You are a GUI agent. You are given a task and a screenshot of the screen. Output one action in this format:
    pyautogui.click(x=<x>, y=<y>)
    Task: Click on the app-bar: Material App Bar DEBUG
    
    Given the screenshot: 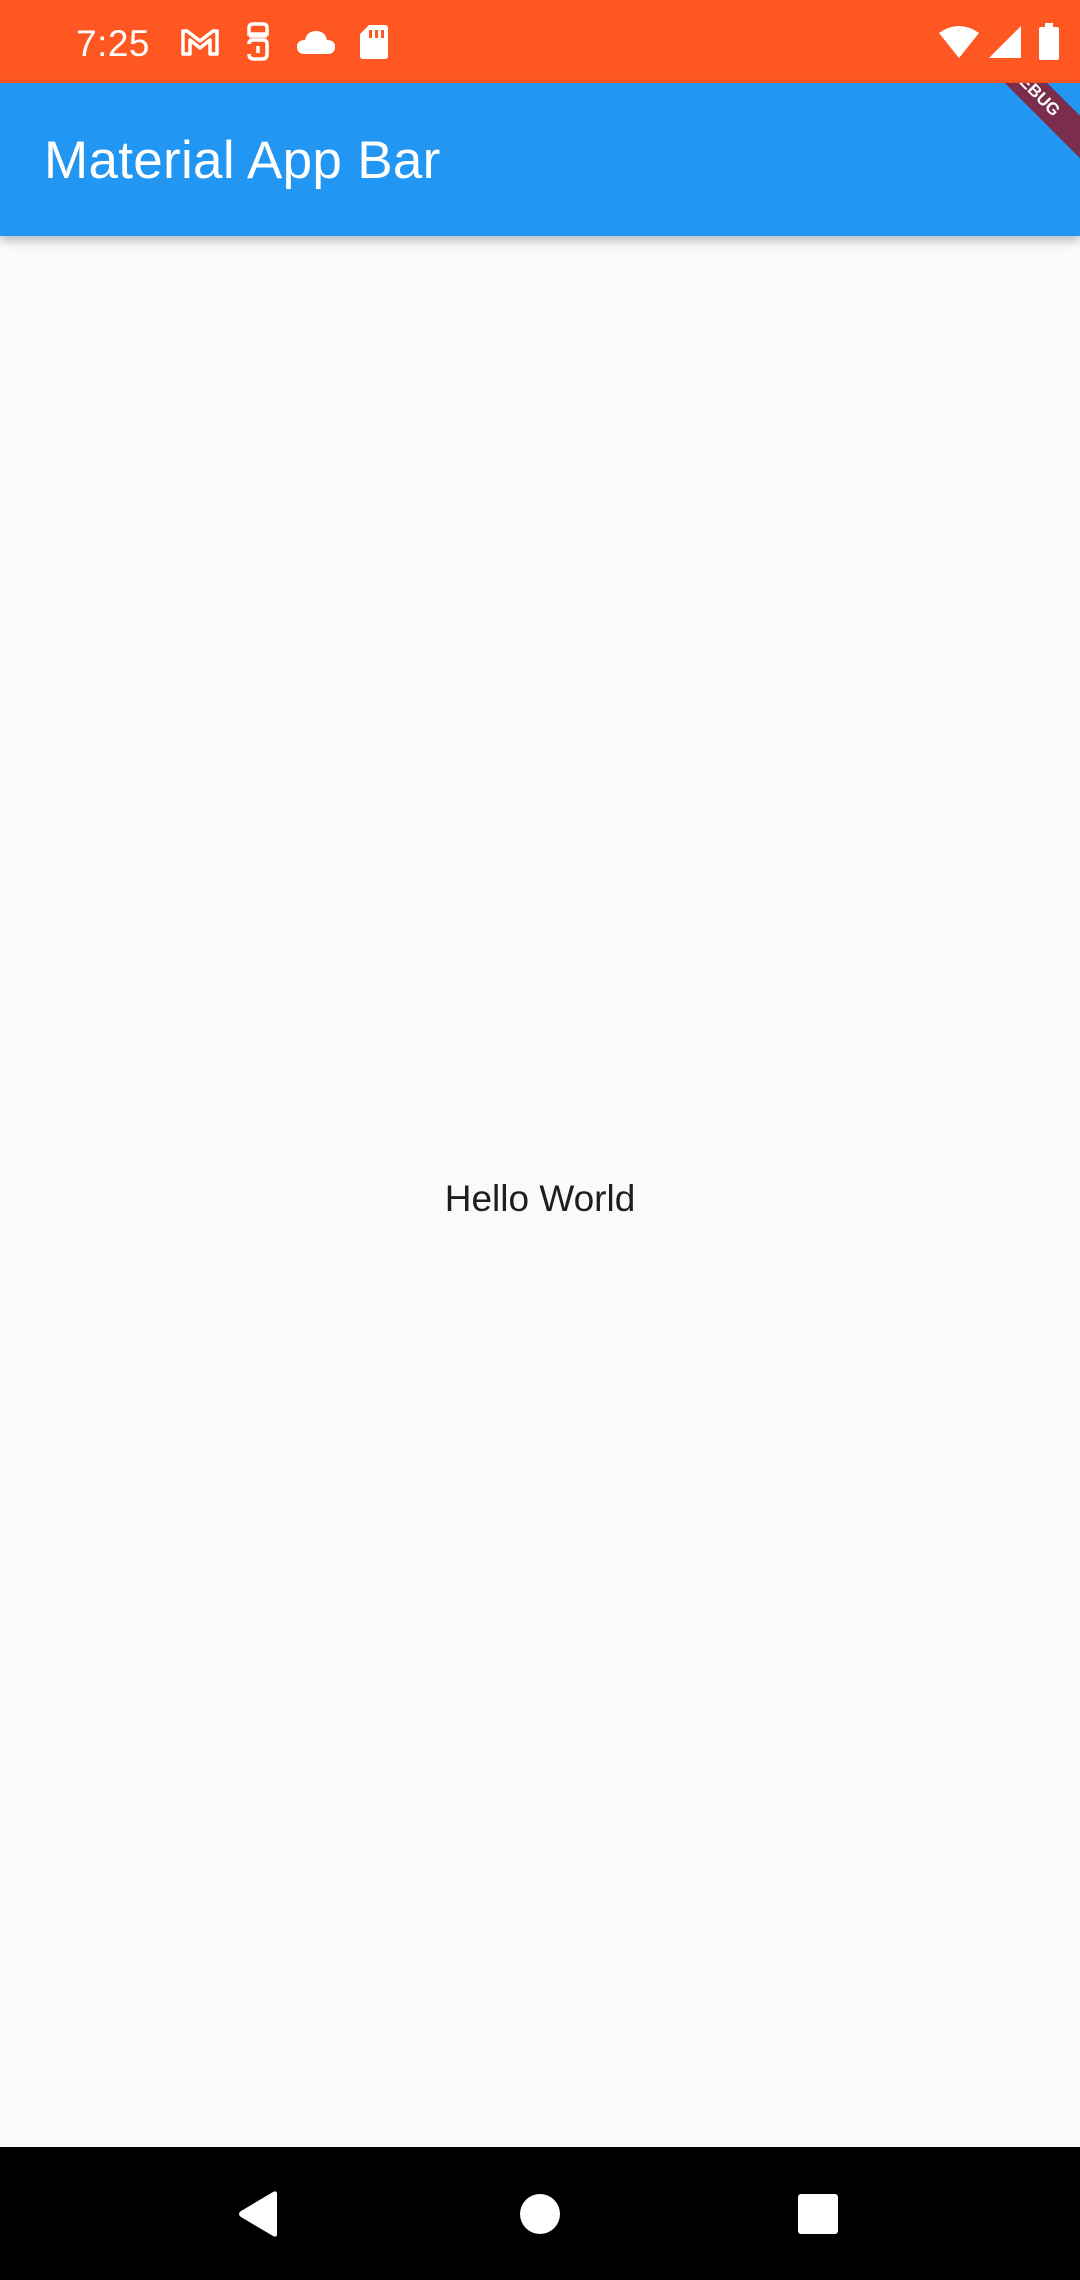 What is the action you would take?
    pyautogui.click(x=540, y=159)
    